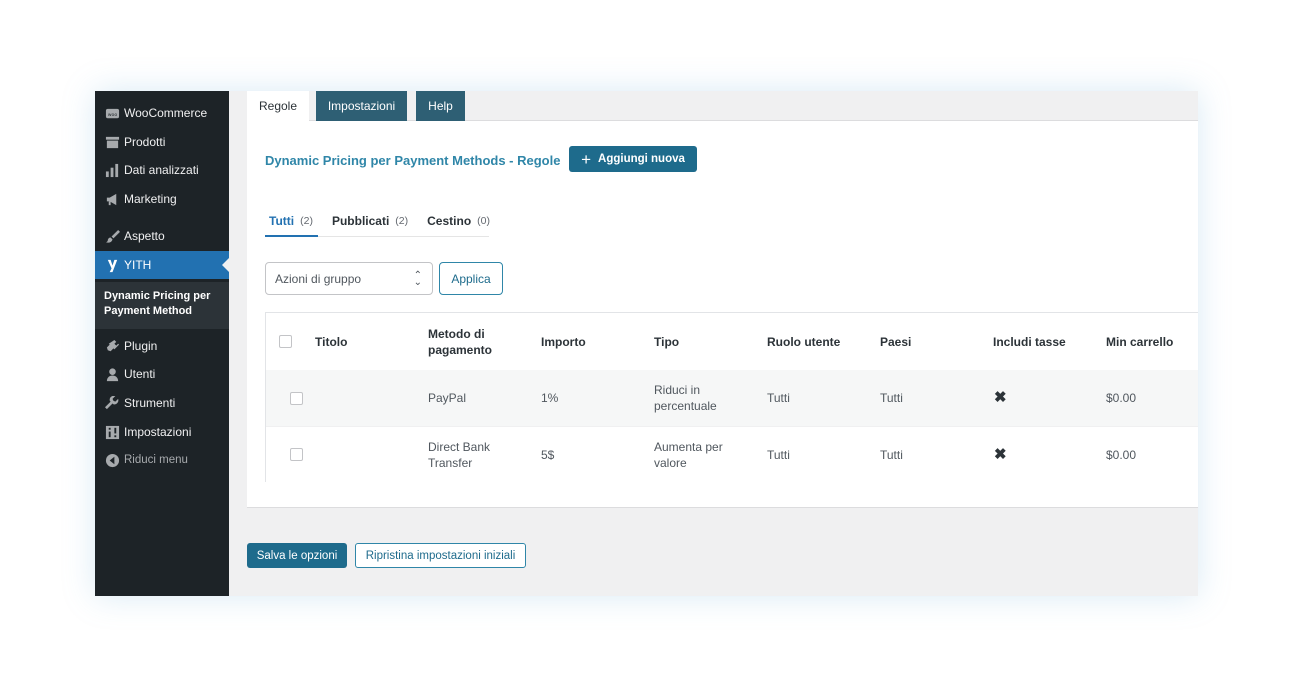  I want to click on settings-tabs: Regole Impostazioni Help, so click(722, 106).